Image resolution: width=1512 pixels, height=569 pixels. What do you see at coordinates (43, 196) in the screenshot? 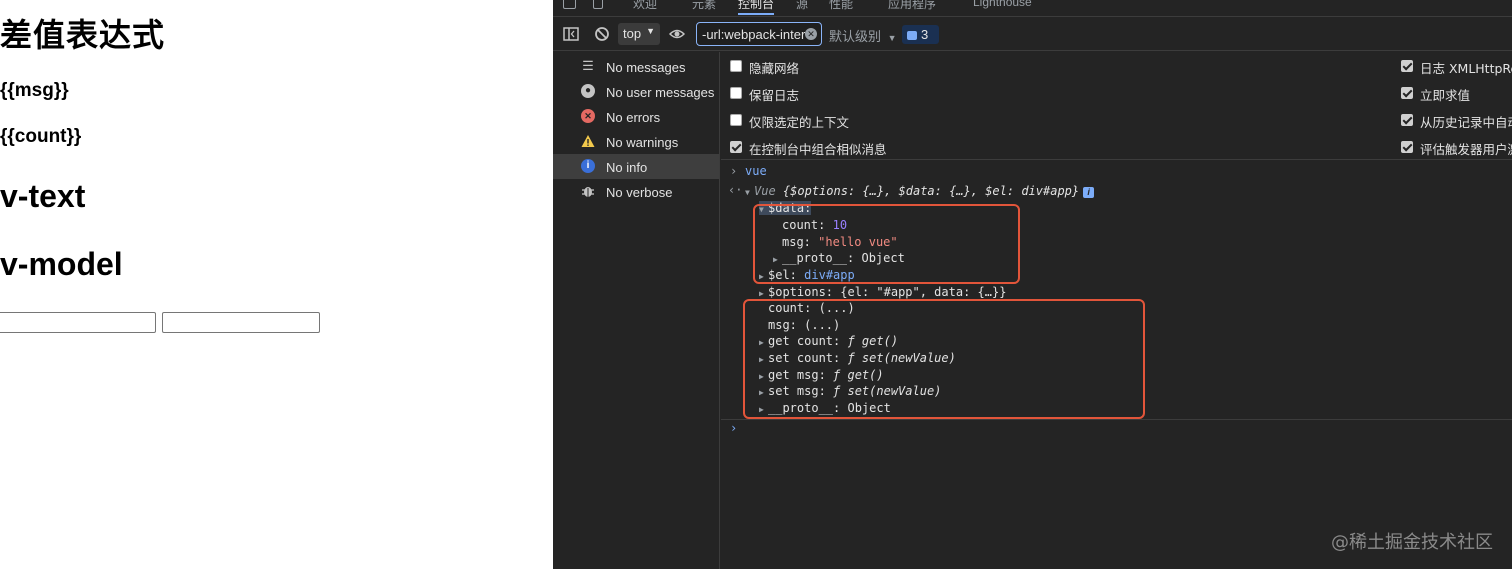
I see `v-text-heading: v-text` at bounding box center [43, 196].